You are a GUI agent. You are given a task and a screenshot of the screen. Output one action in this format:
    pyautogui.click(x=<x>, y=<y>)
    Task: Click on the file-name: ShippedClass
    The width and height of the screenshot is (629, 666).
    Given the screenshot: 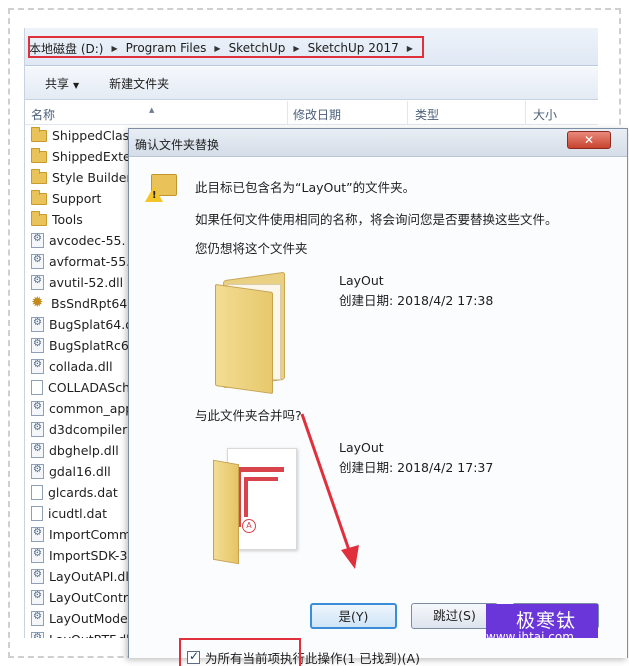 What is the action you would take?
    pyautogui.click(x=94, y=135)
    